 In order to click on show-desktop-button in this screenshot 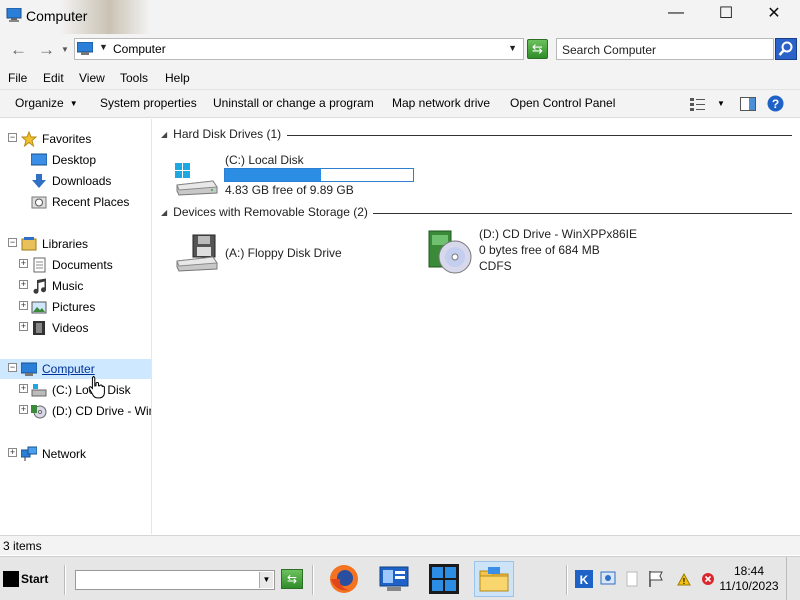, I will do `click(793, 578)`.